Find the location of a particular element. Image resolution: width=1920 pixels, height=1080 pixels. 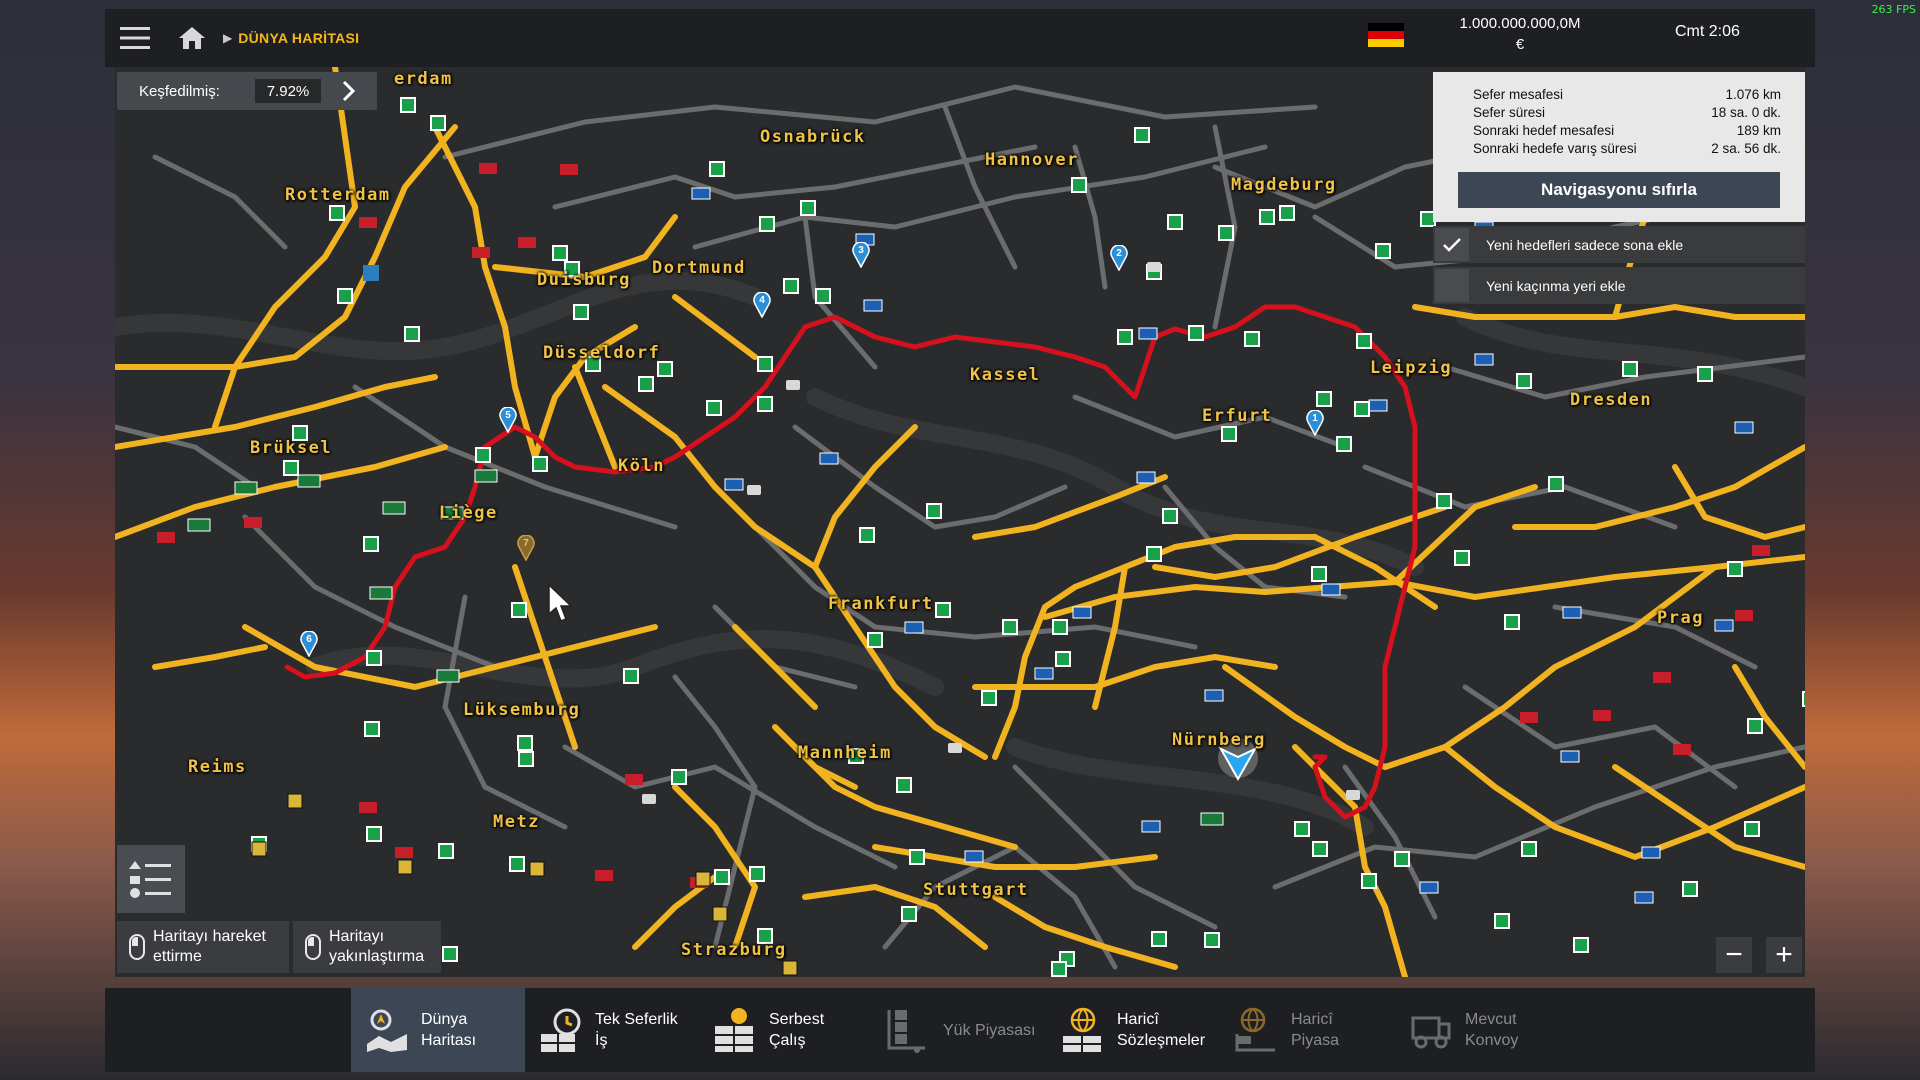

hamburger-icon is located at coordinates (135, 38).